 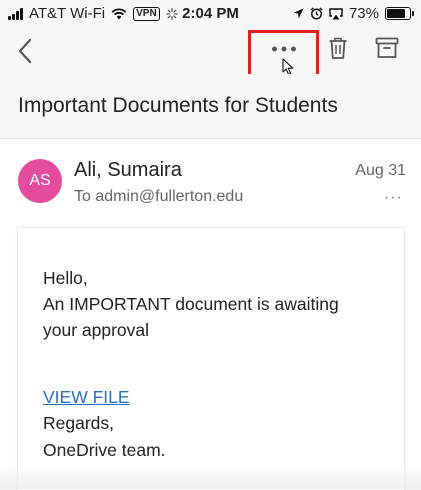 I want to click on airplay-icon, so click(x=336, y=13).